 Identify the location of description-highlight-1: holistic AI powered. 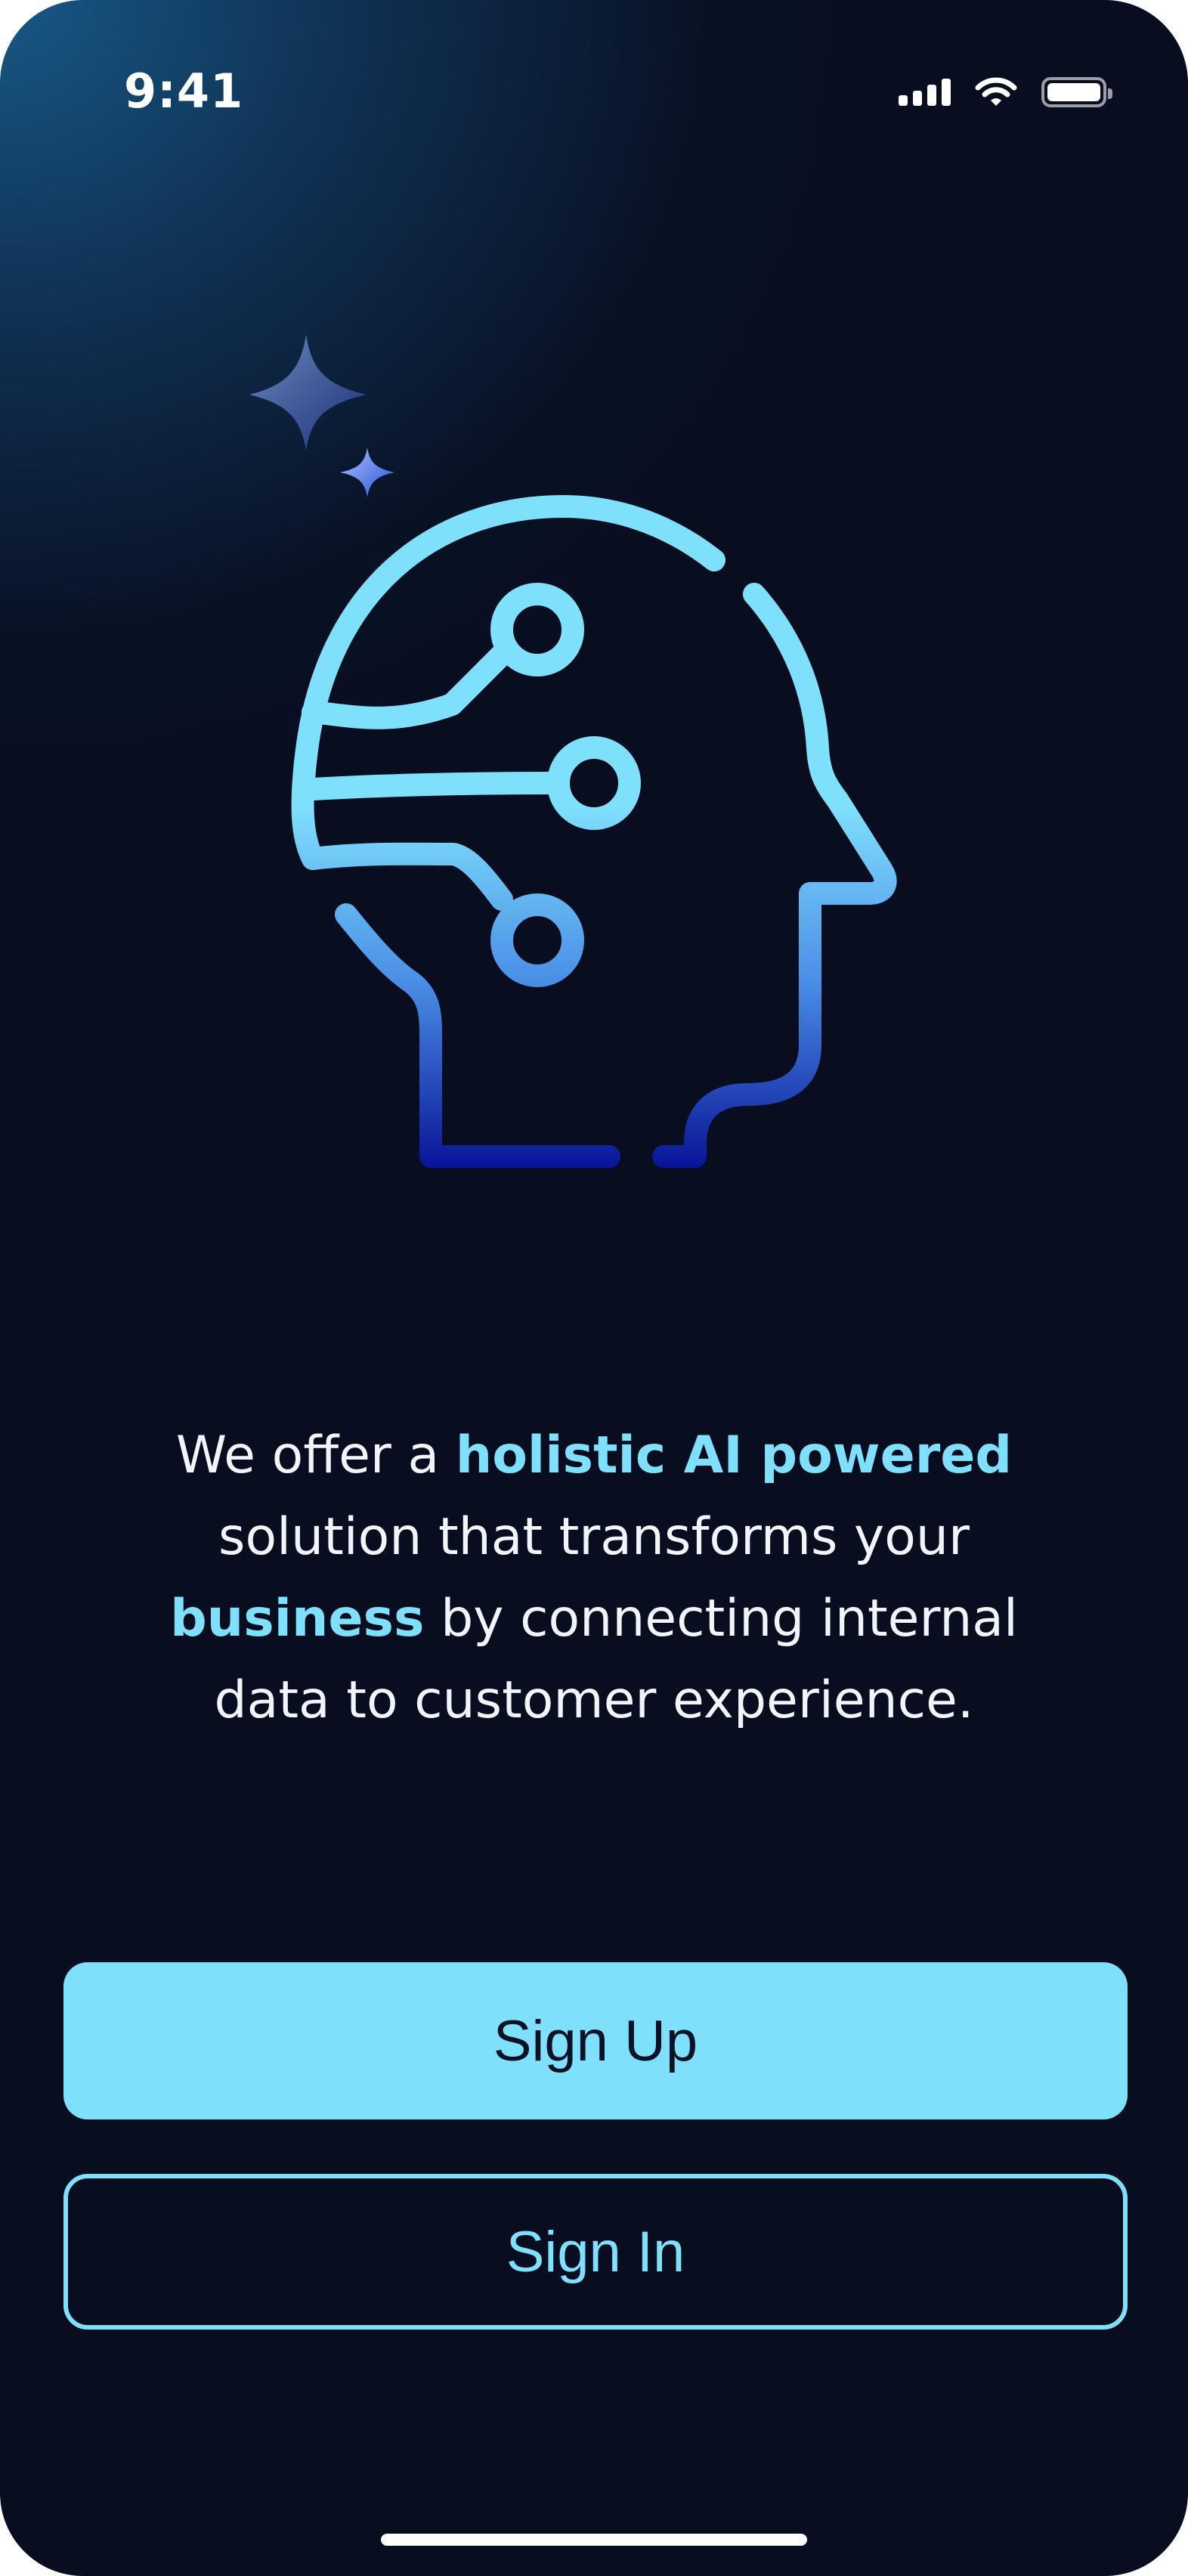
(734, 1455).